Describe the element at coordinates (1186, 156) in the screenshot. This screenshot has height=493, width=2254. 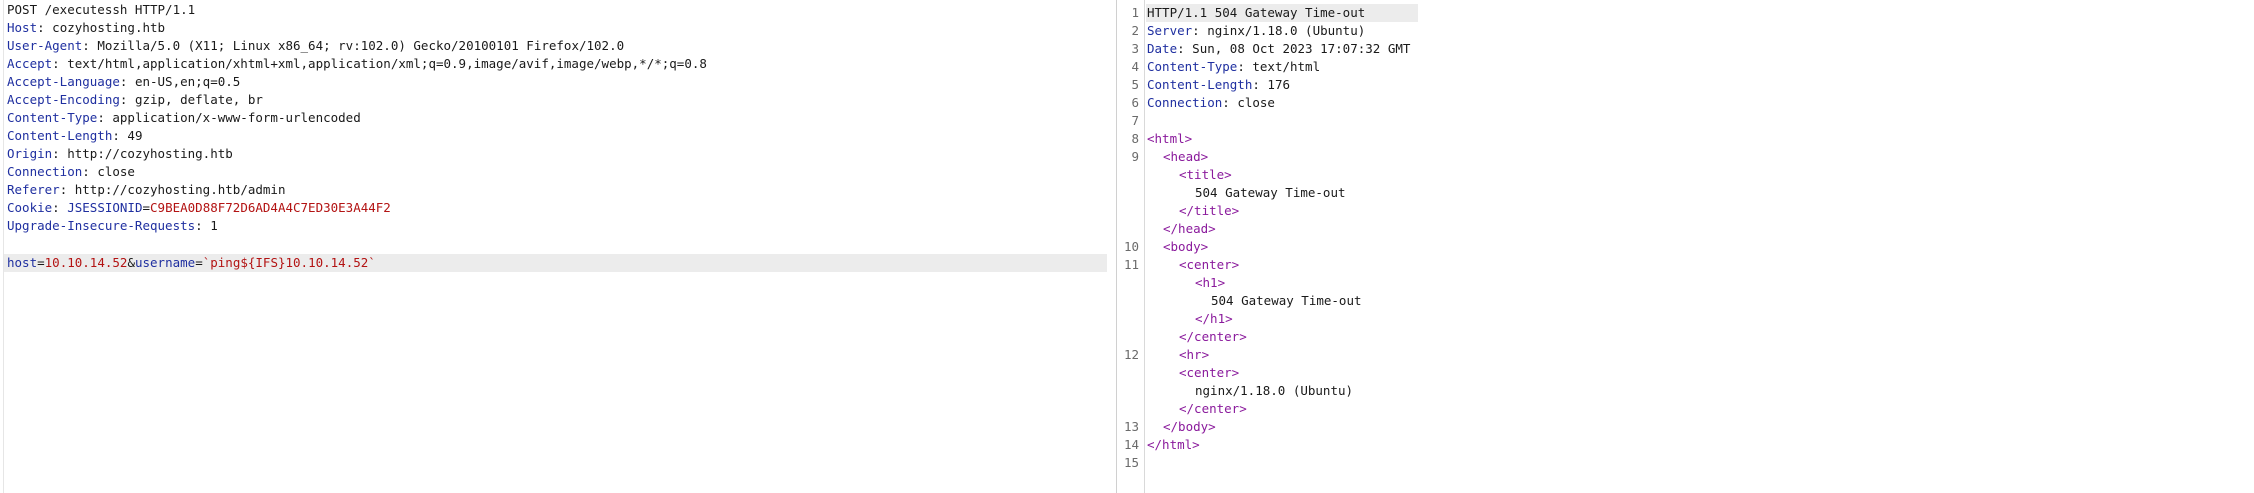
I see `html-tag: <head>` at that location.